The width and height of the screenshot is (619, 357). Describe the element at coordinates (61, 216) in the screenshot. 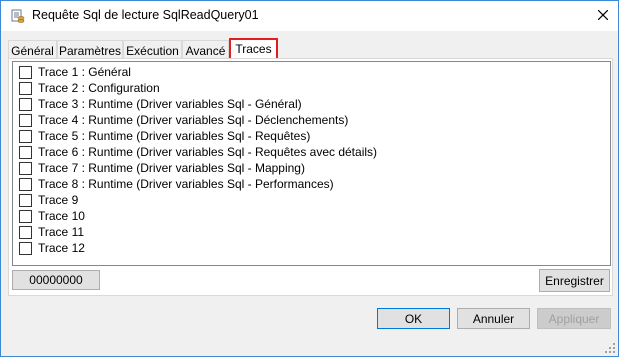

I see `trace-label: Trace 10` at that location.